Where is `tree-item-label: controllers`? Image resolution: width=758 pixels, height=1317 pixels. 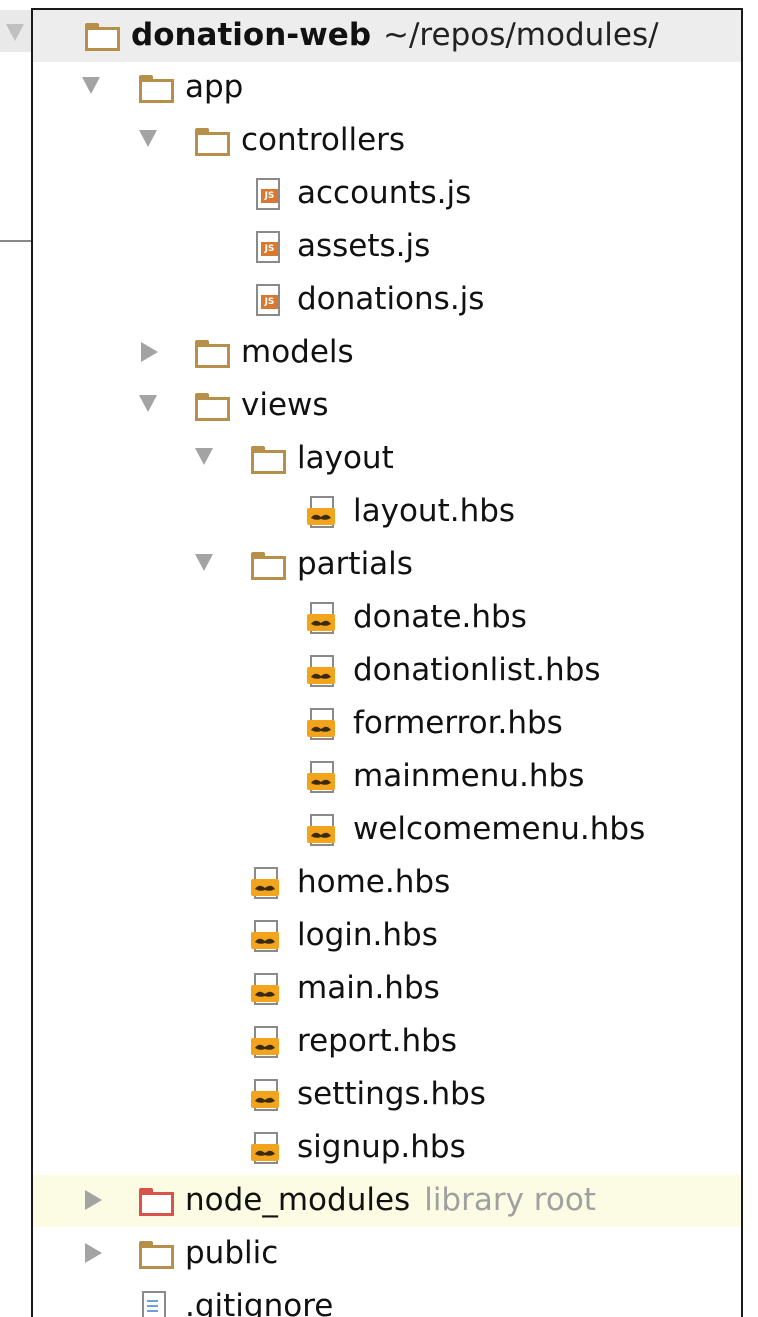
tree-item-label: controllers is located at coordinates (323, 140).